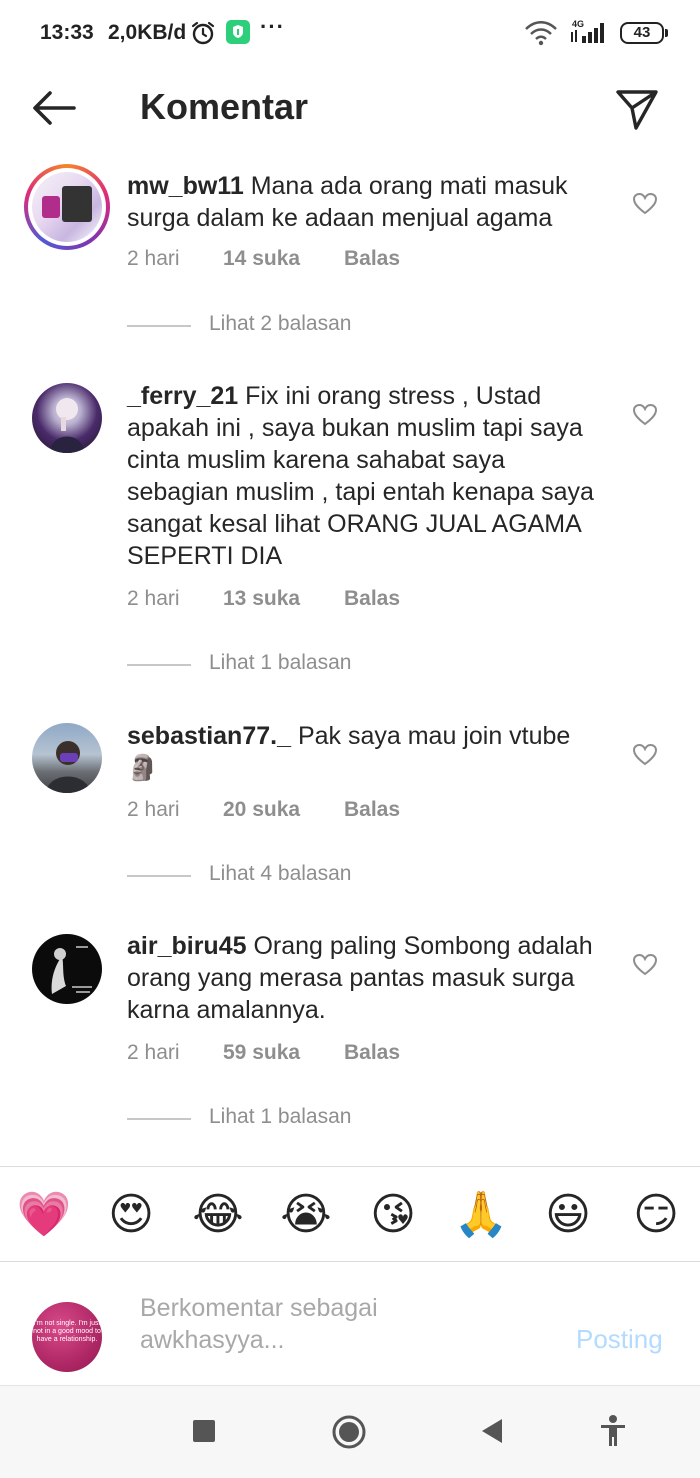 Image resolution: width=700 pixels, height=1478 pixels. Describe the element at coordinates (182, 396) in the screenshot. I see `comment-username: _ferry_21` at that location.